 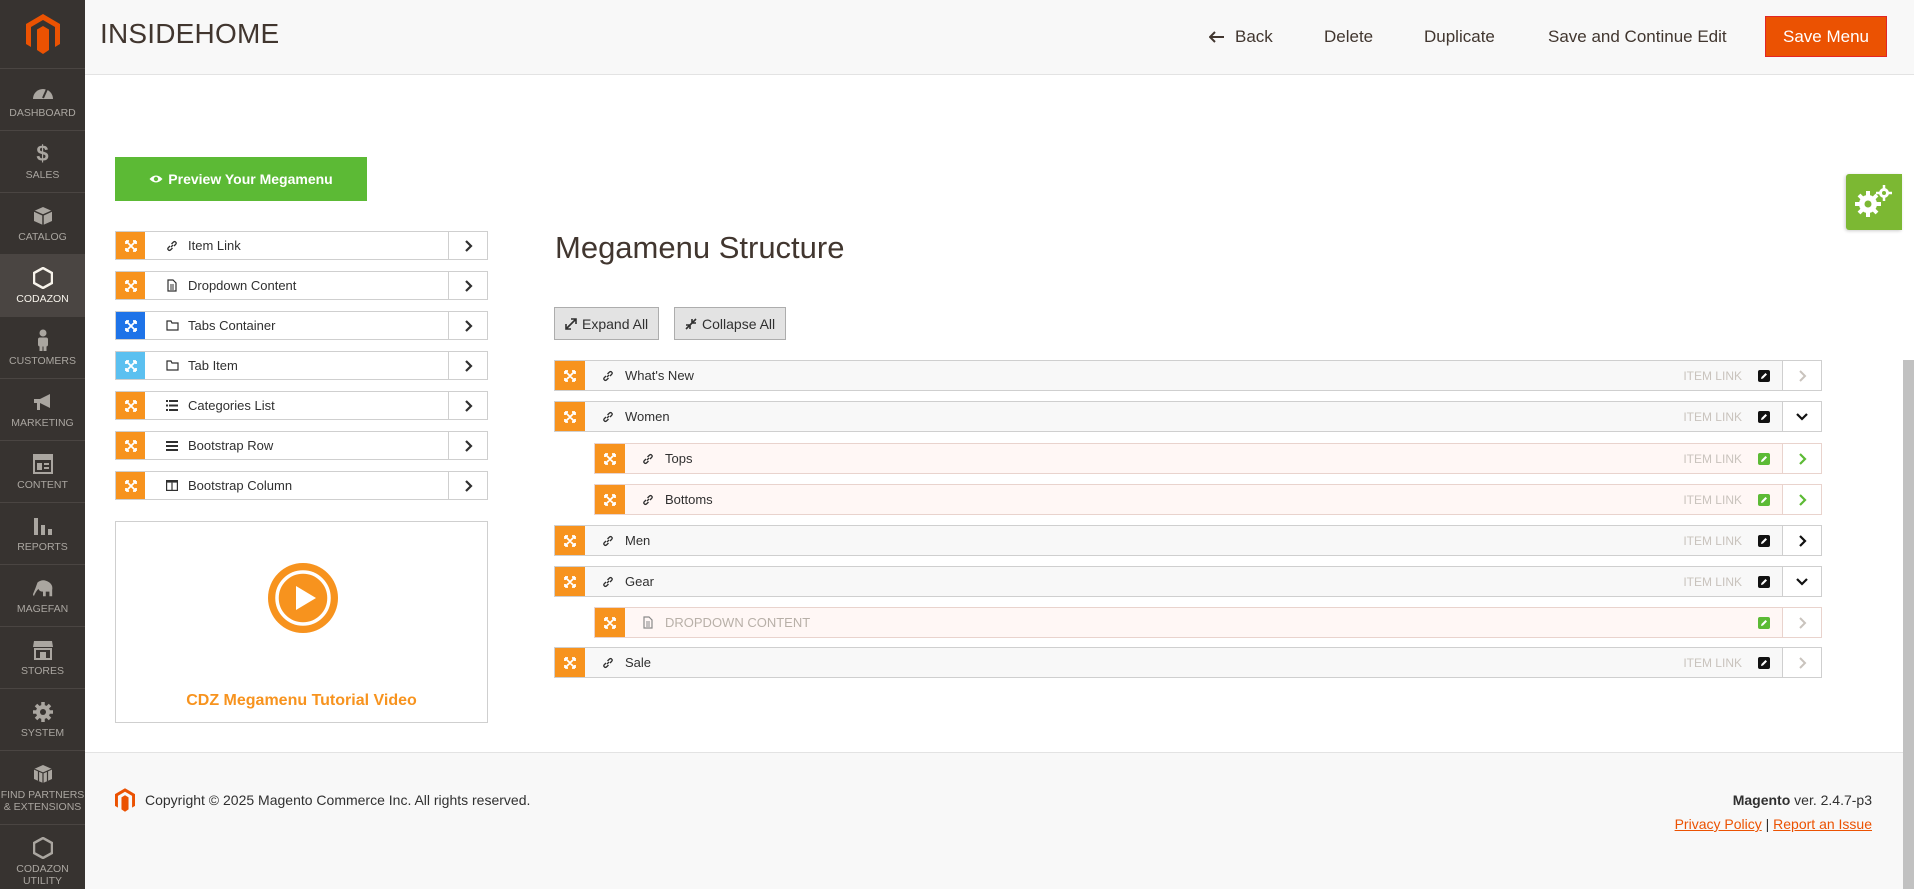 I want to click on preview-label: Preview Your Megamenu, so click(x=250, y=179).